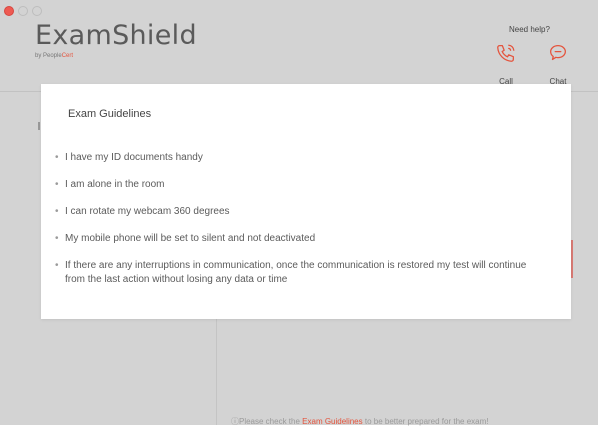 This screenshot has height=427, width=598. I want to click on brand-title: ExamShield, so click(116, 35).